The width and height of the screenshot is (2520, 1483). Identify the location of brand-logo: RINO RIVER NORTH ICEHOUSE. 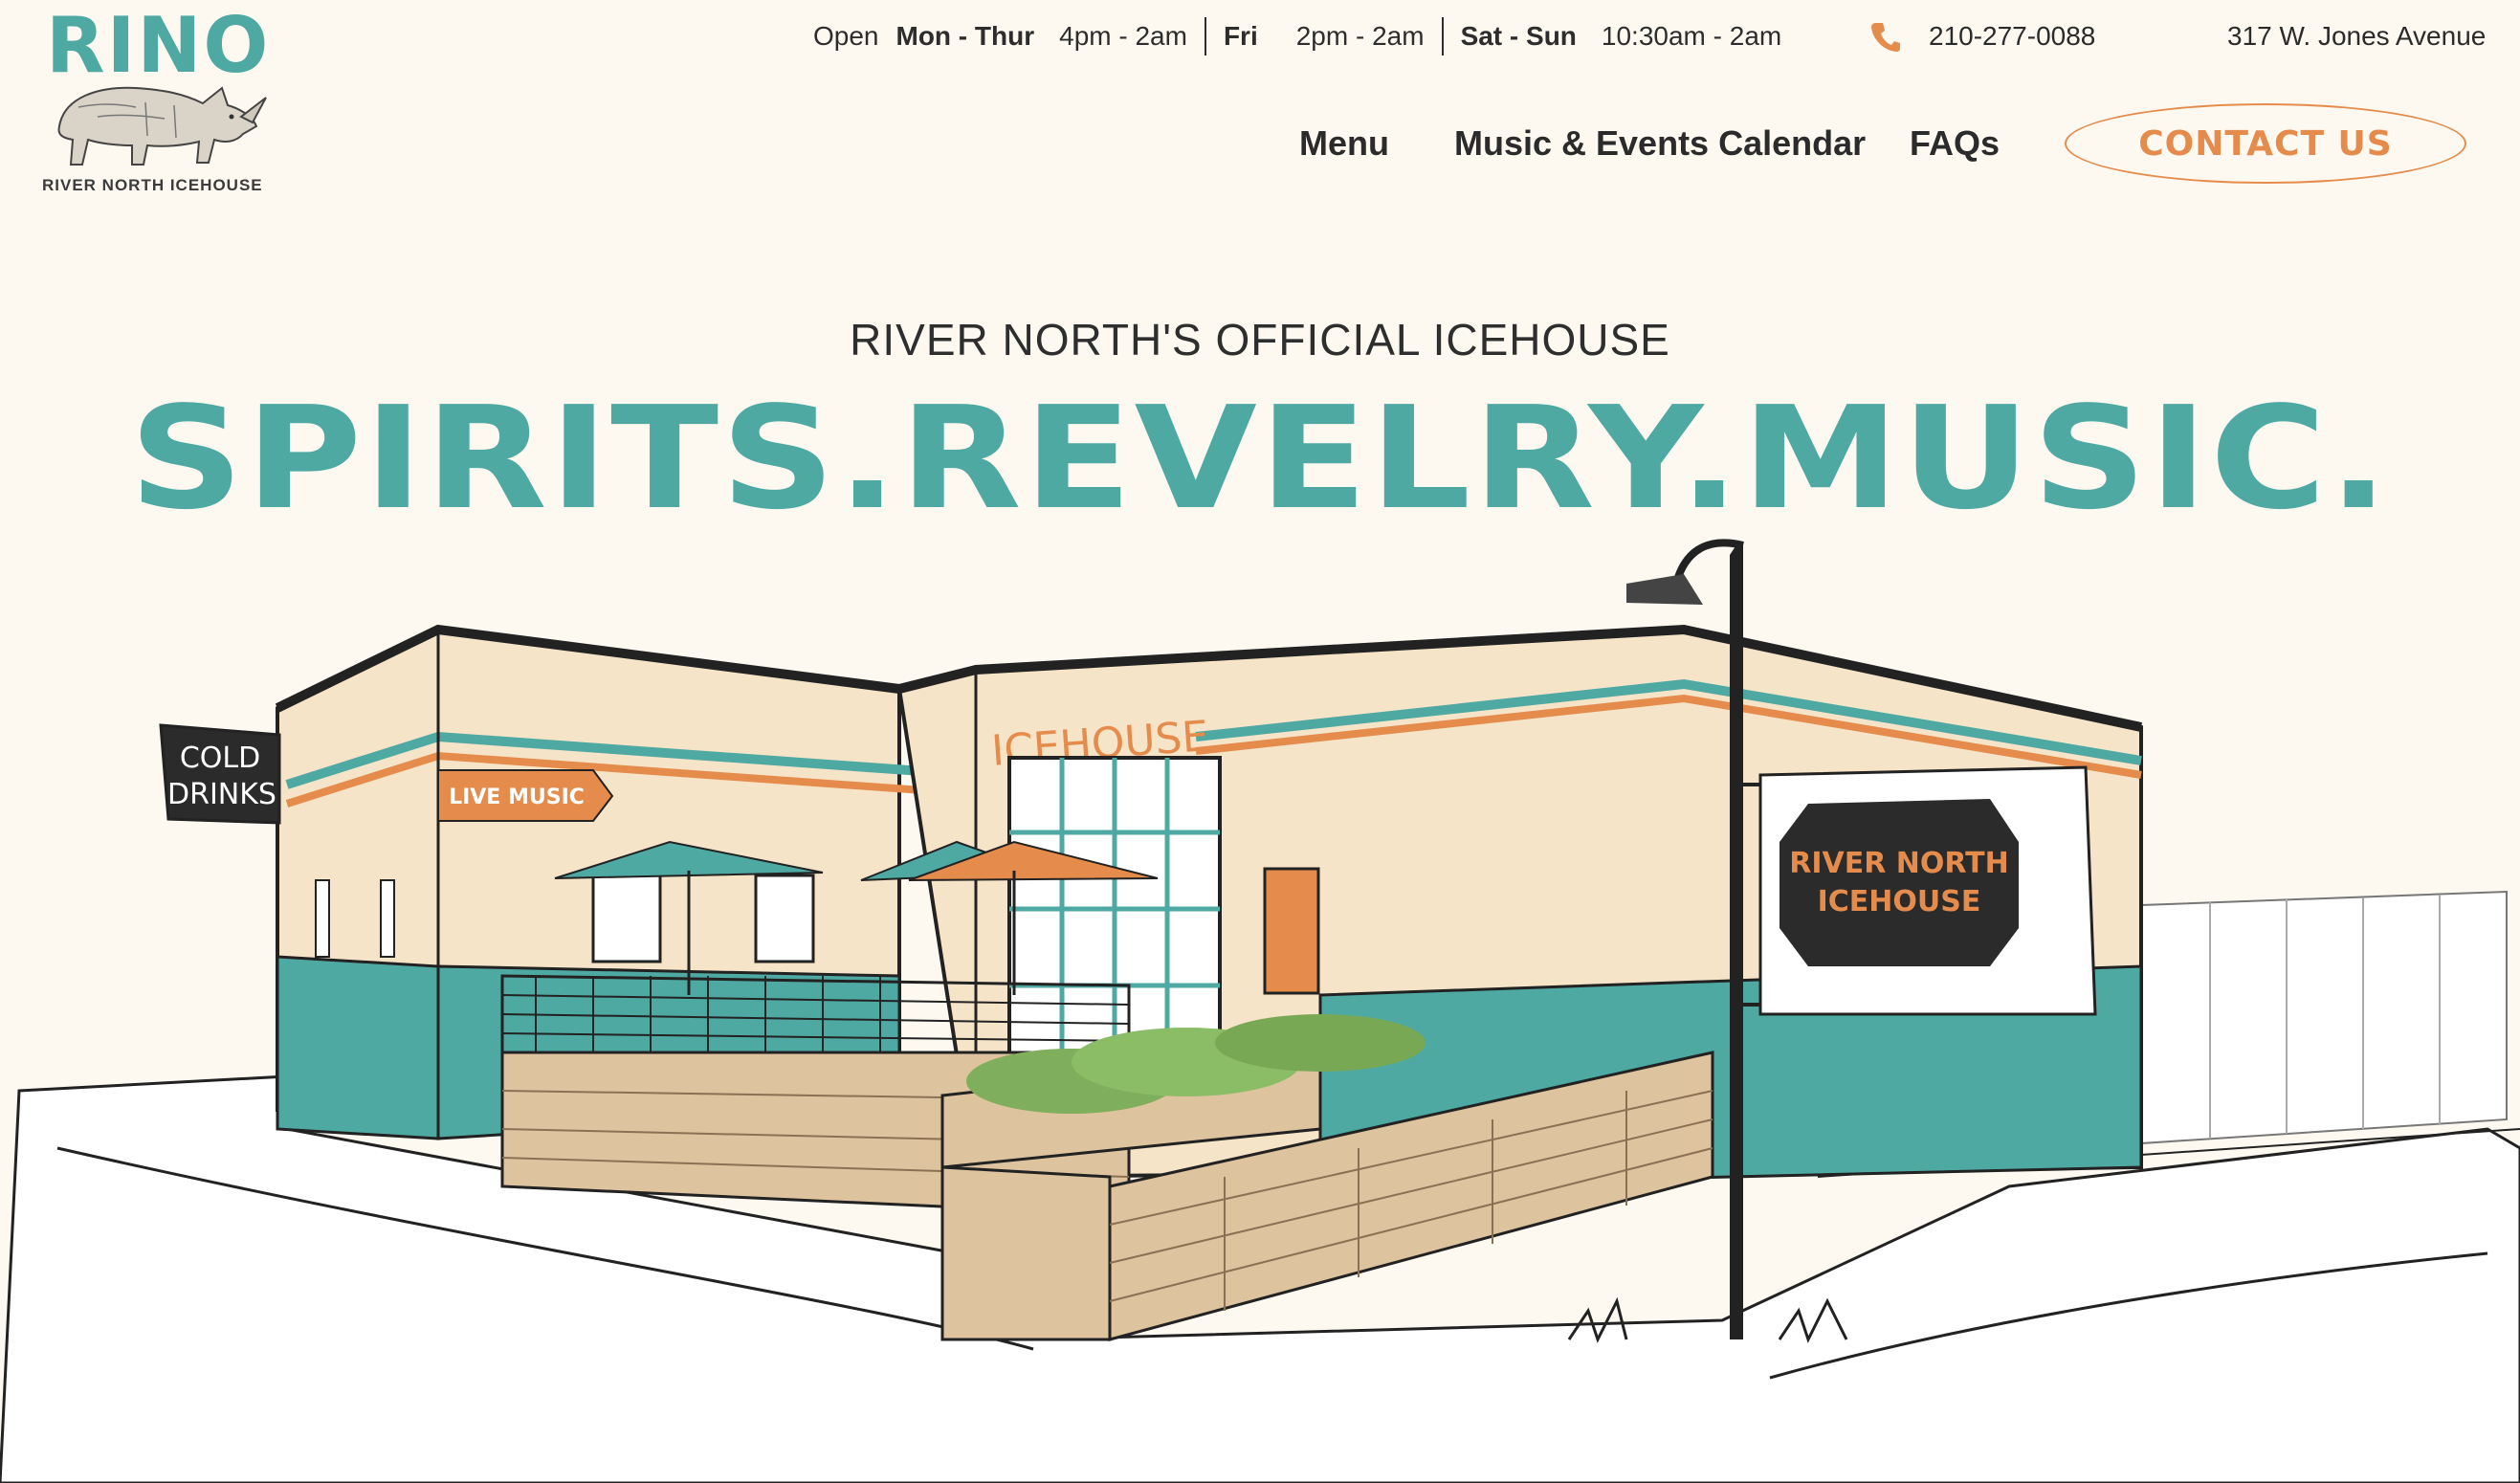
(155, 104).